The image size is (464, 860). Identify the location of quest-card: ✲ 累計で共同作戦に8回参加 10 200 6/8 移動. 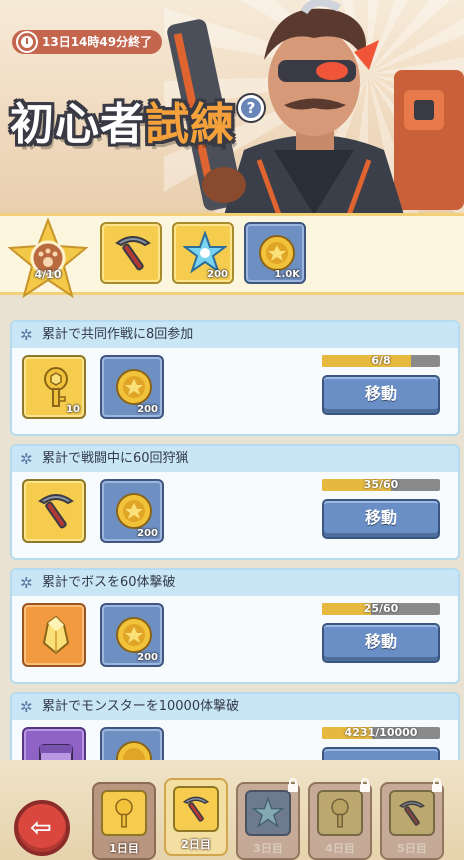
(235, 378).